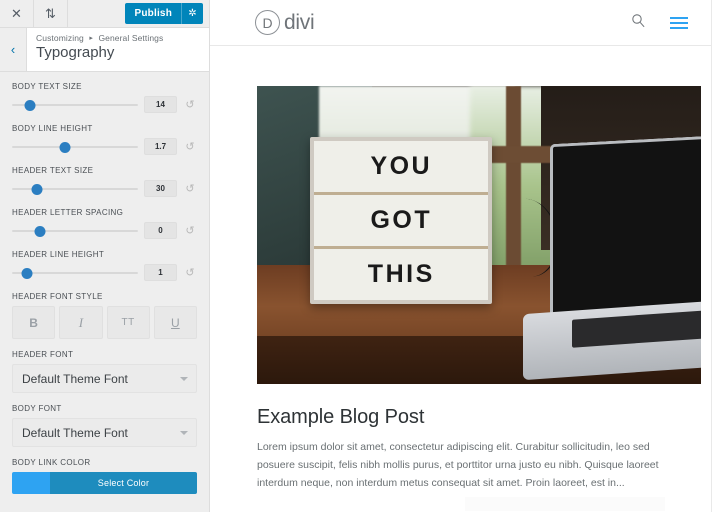  What do you see at coordinates (37, 408) in the screenshot?
I see `control-label: BODY FONT` at bounding box center [37, 408].